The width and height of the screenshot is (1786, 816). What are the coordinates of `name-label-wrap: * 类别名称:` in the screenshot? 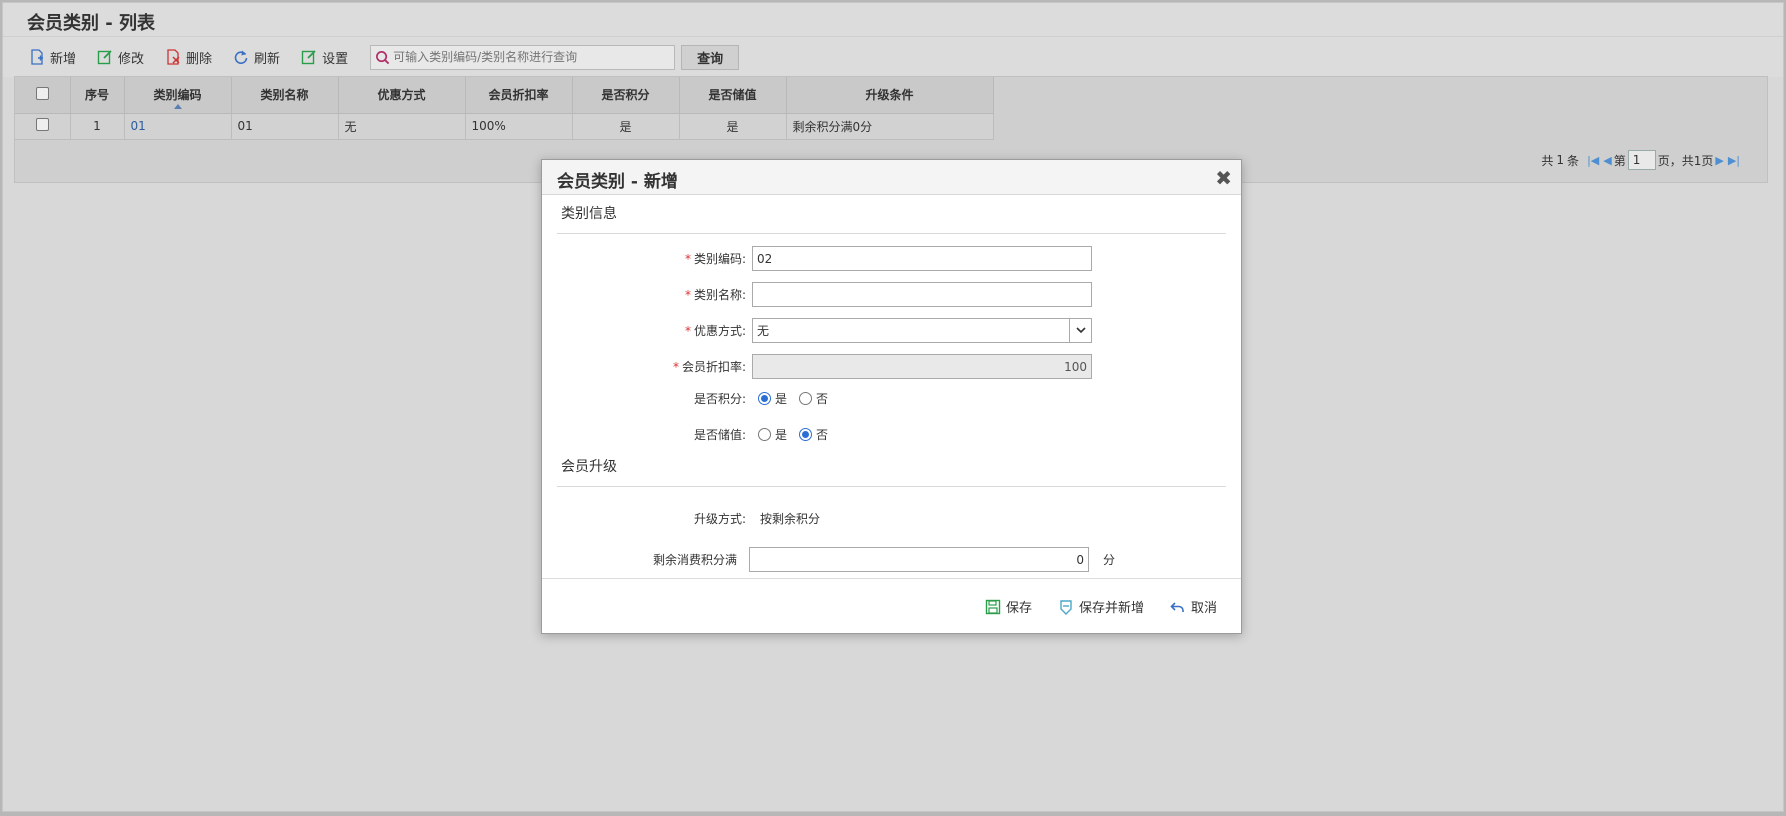 It's located at (647, 294).